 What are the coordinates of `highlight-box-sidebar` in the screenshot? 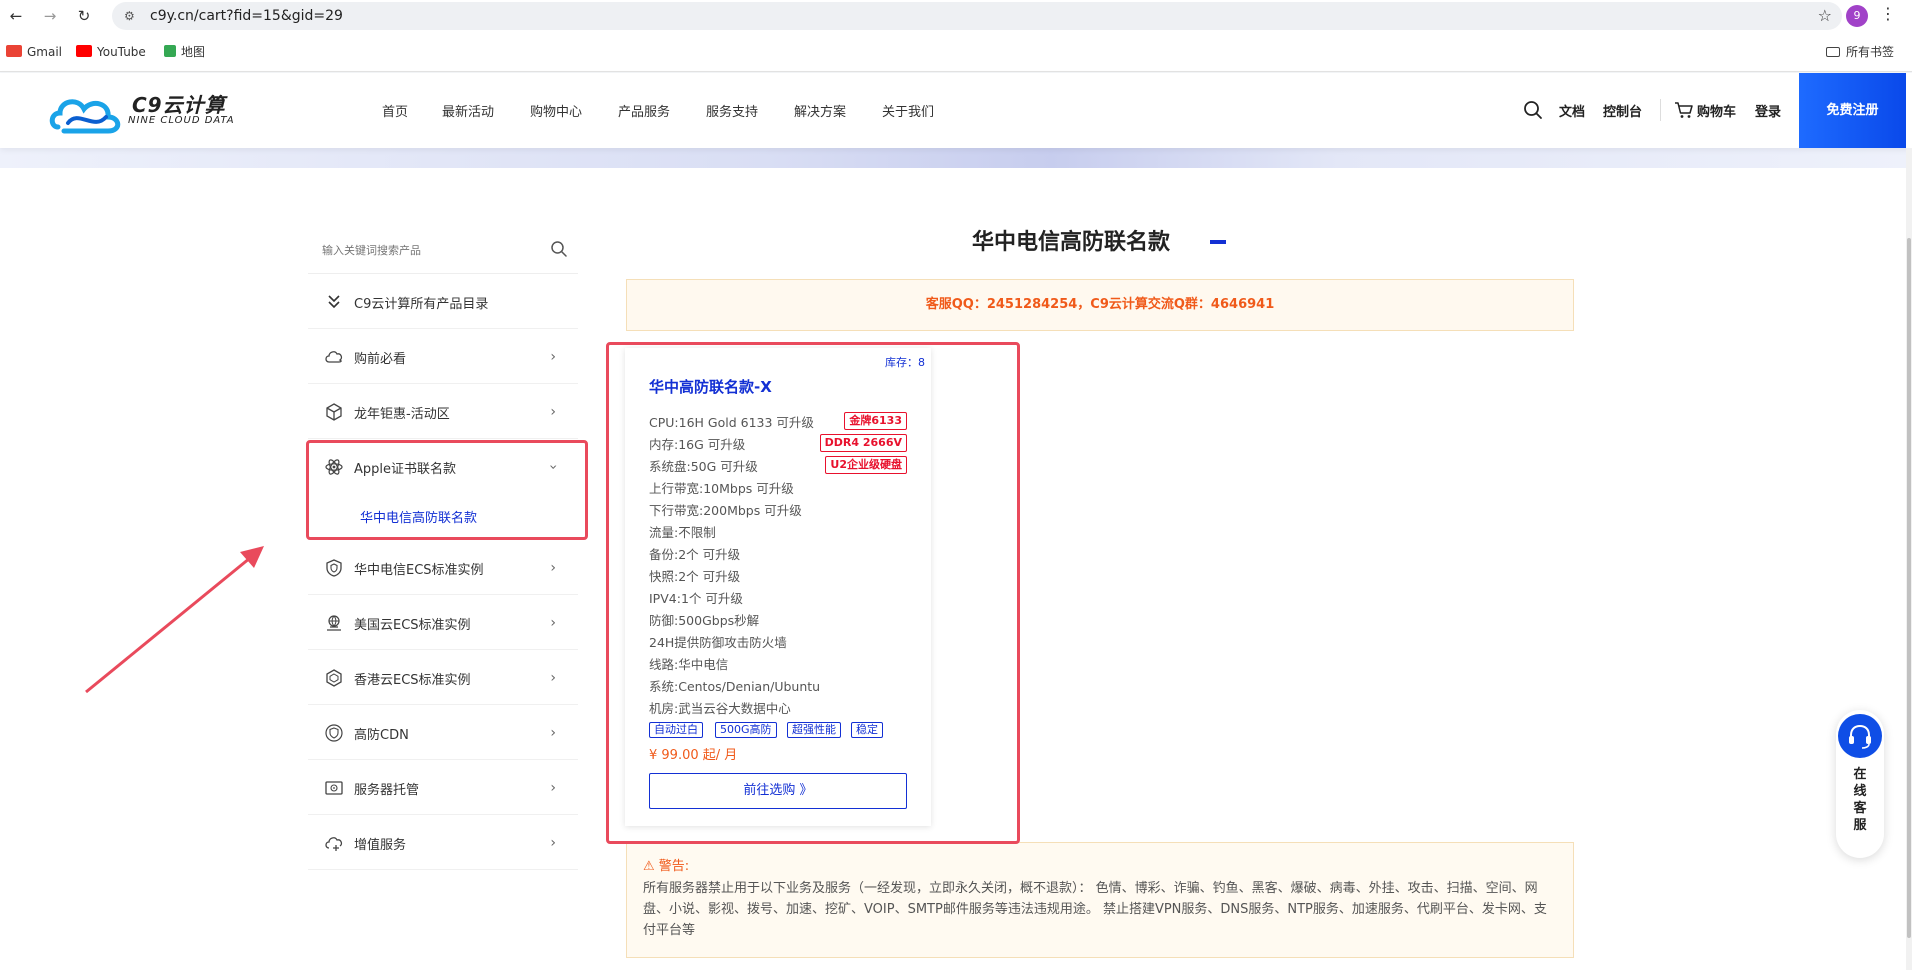 It's located at (447, 490).